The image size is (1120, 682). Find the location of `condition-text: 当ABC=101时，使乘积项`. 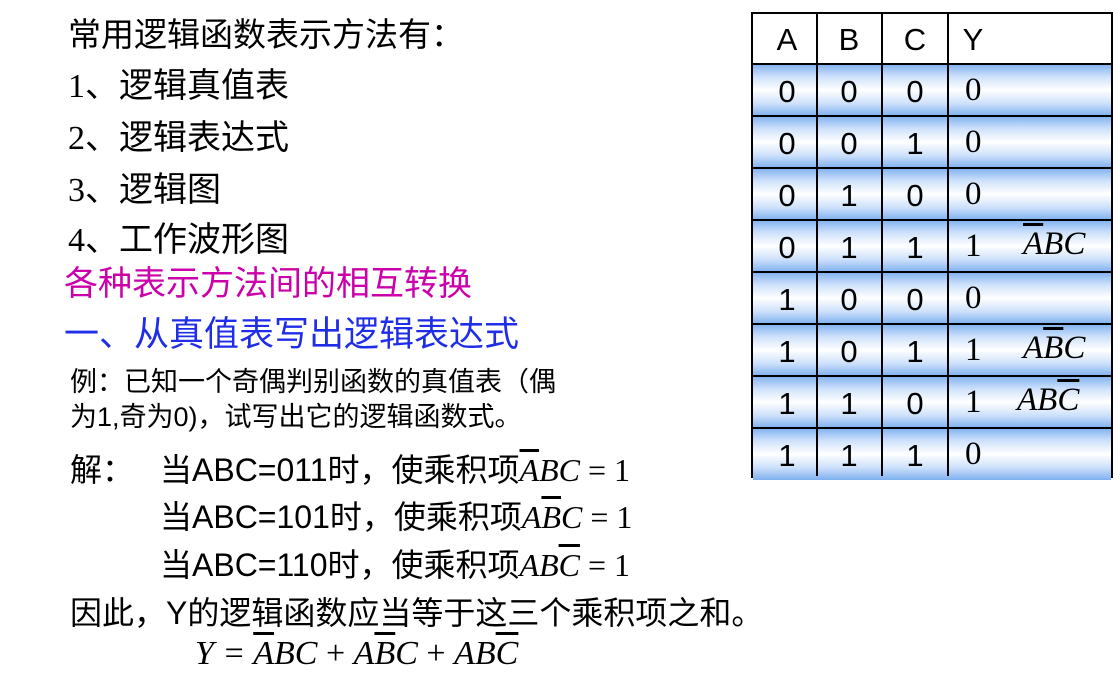

condition-text: 当ABC=101时，使乘积项 is located at coordinates (341, 517).